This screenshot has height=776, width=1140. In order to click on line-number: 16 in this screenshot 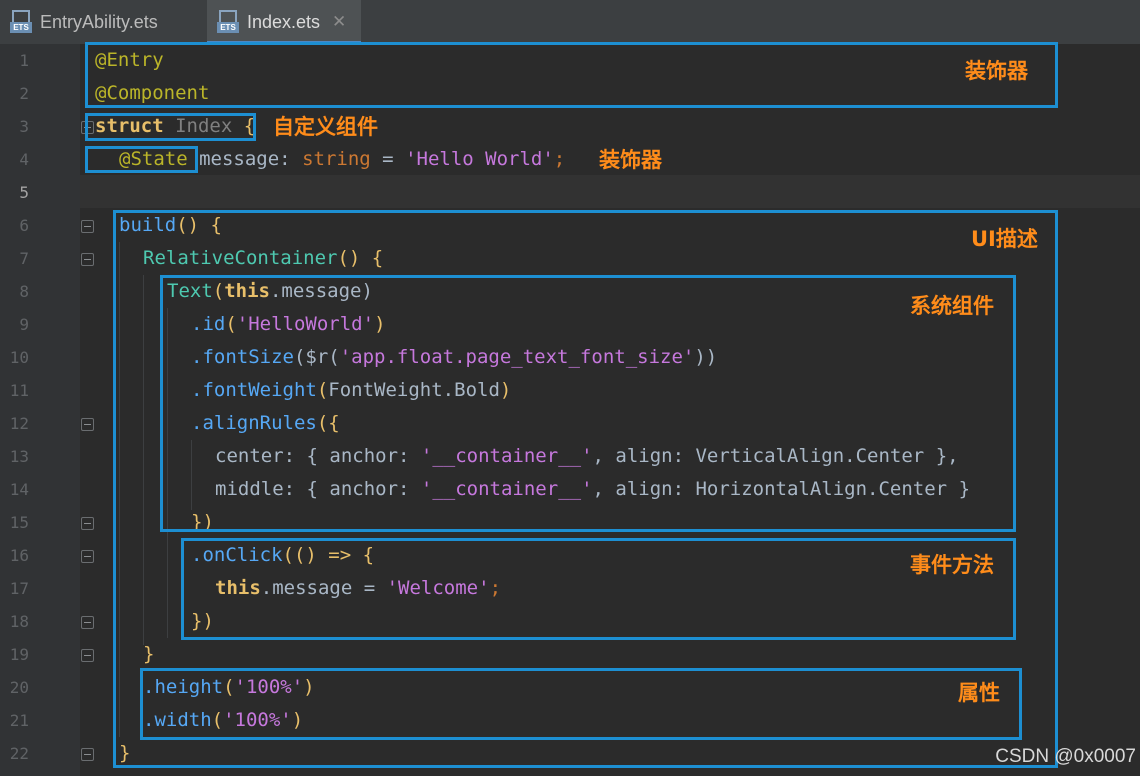, I will do `click(19, 555)`.